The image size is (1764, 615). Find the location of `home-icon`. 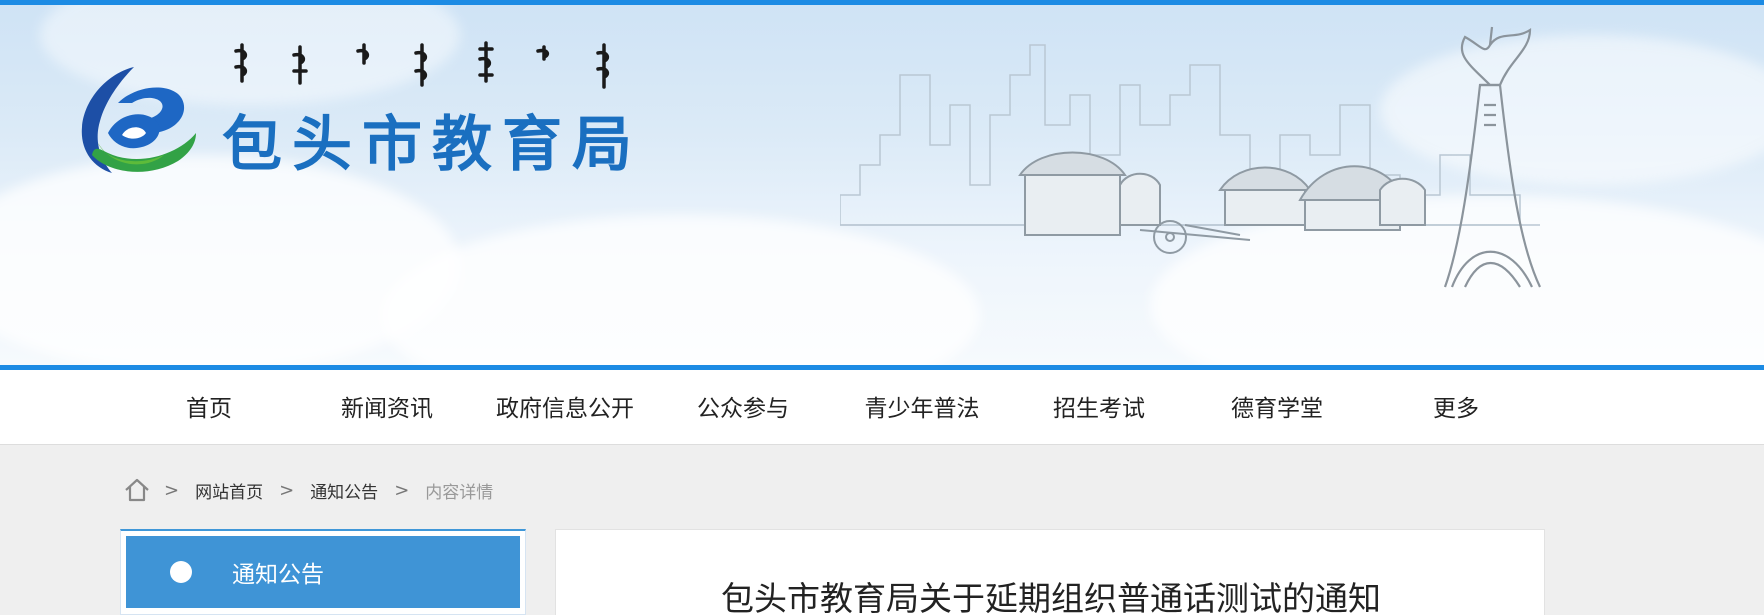

home-icon is located at coordinates (137, 490).